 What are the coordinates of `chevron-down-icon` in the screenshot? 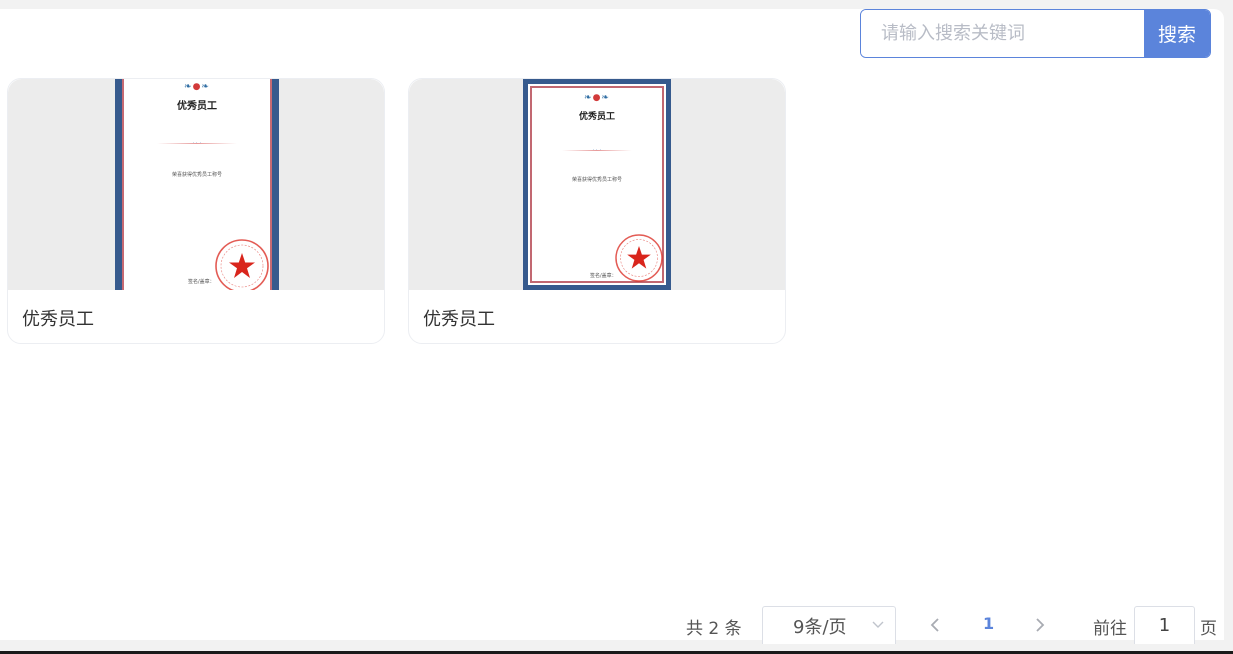 It's located at (878, 624).